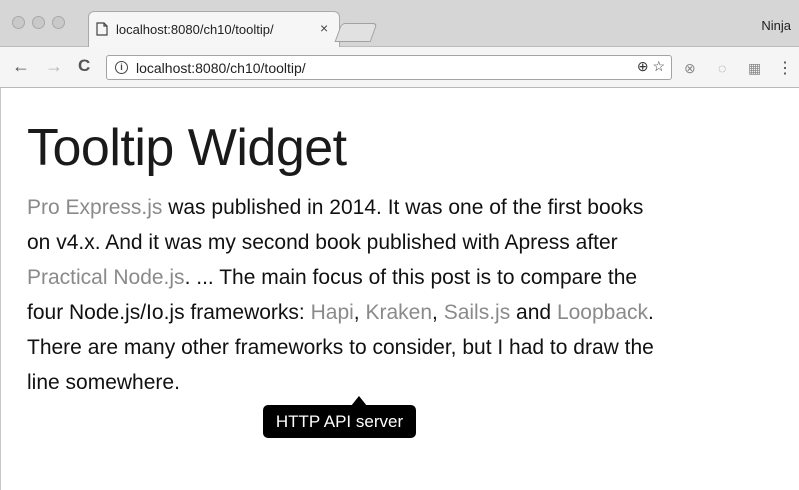  Describe the element at coordinates (94, 207) in the screenshot. I see `link-pro-express: Pro Express.js` at that location.